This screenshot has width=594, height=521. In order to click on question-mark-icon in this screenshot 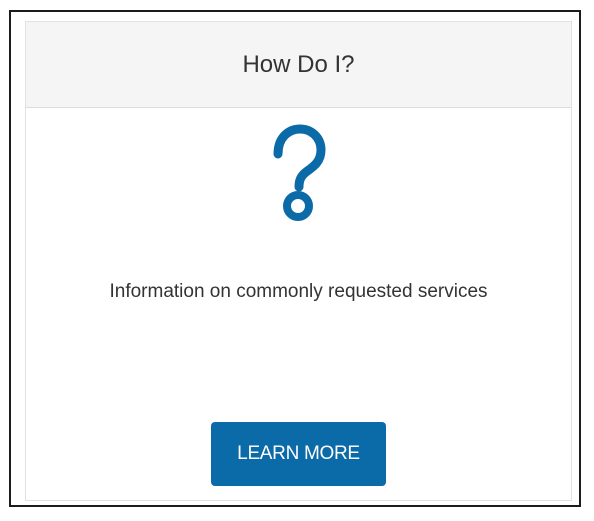, I will do `click(299, 172)`.